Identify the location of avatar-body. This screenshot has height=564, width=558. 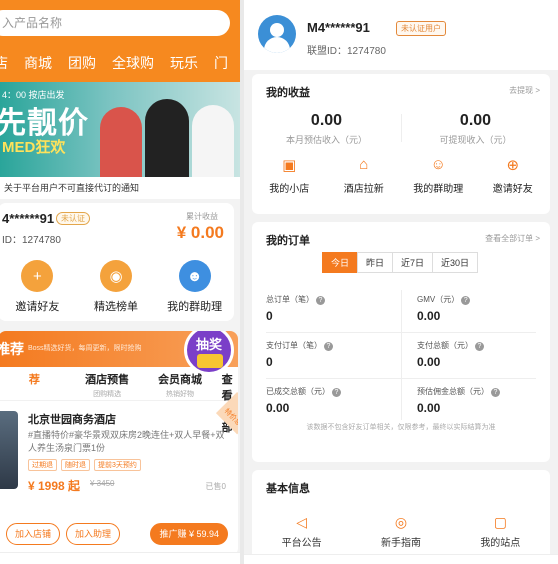
(277, 45).